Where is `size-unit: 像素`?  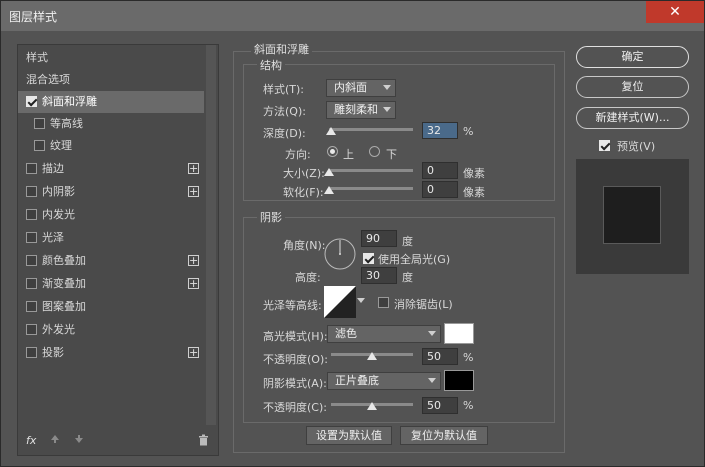 size-unit: 像素 is located at coordinates (474, 173).